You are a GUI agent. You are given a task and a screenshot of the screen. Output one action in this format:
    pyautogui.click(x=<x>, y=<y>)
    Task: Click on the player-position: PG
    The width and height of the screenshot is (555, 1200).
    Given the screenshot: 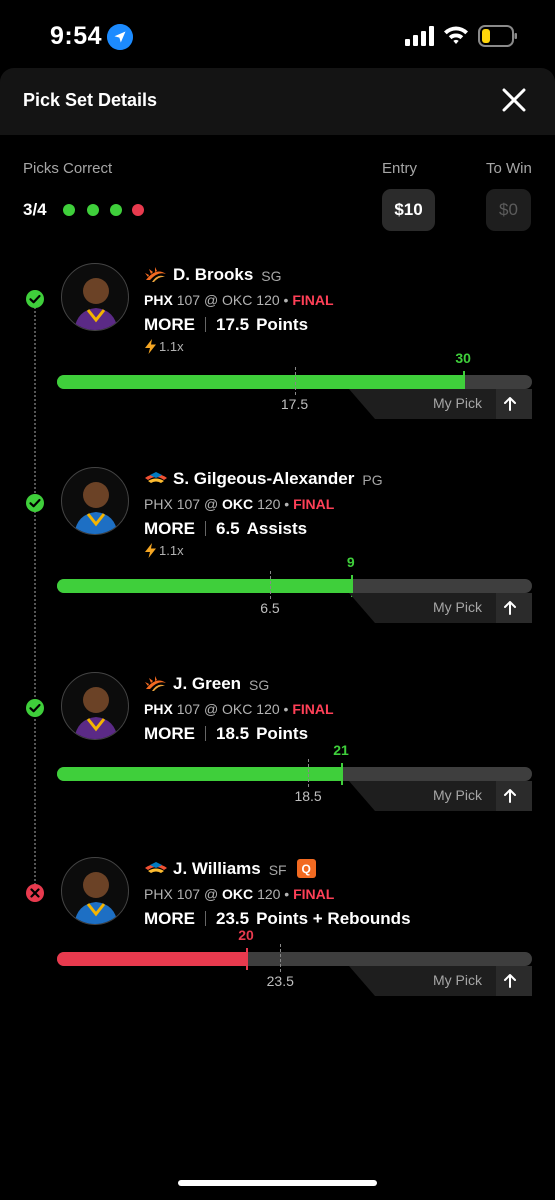 What is the action you would take?
    pyautogui.click(x=372, y=480)
    